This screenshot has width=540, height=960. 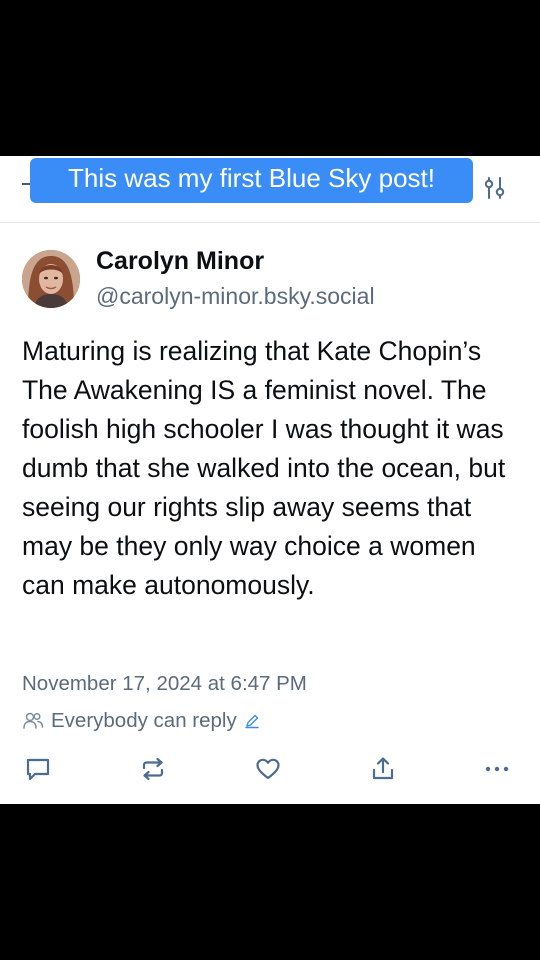 What do you see at coordinates (164, 683) in the screenshot?
I see `post-timestamp: November 17, 2024 at 6:47 PM` at bounding box center [164, 683].